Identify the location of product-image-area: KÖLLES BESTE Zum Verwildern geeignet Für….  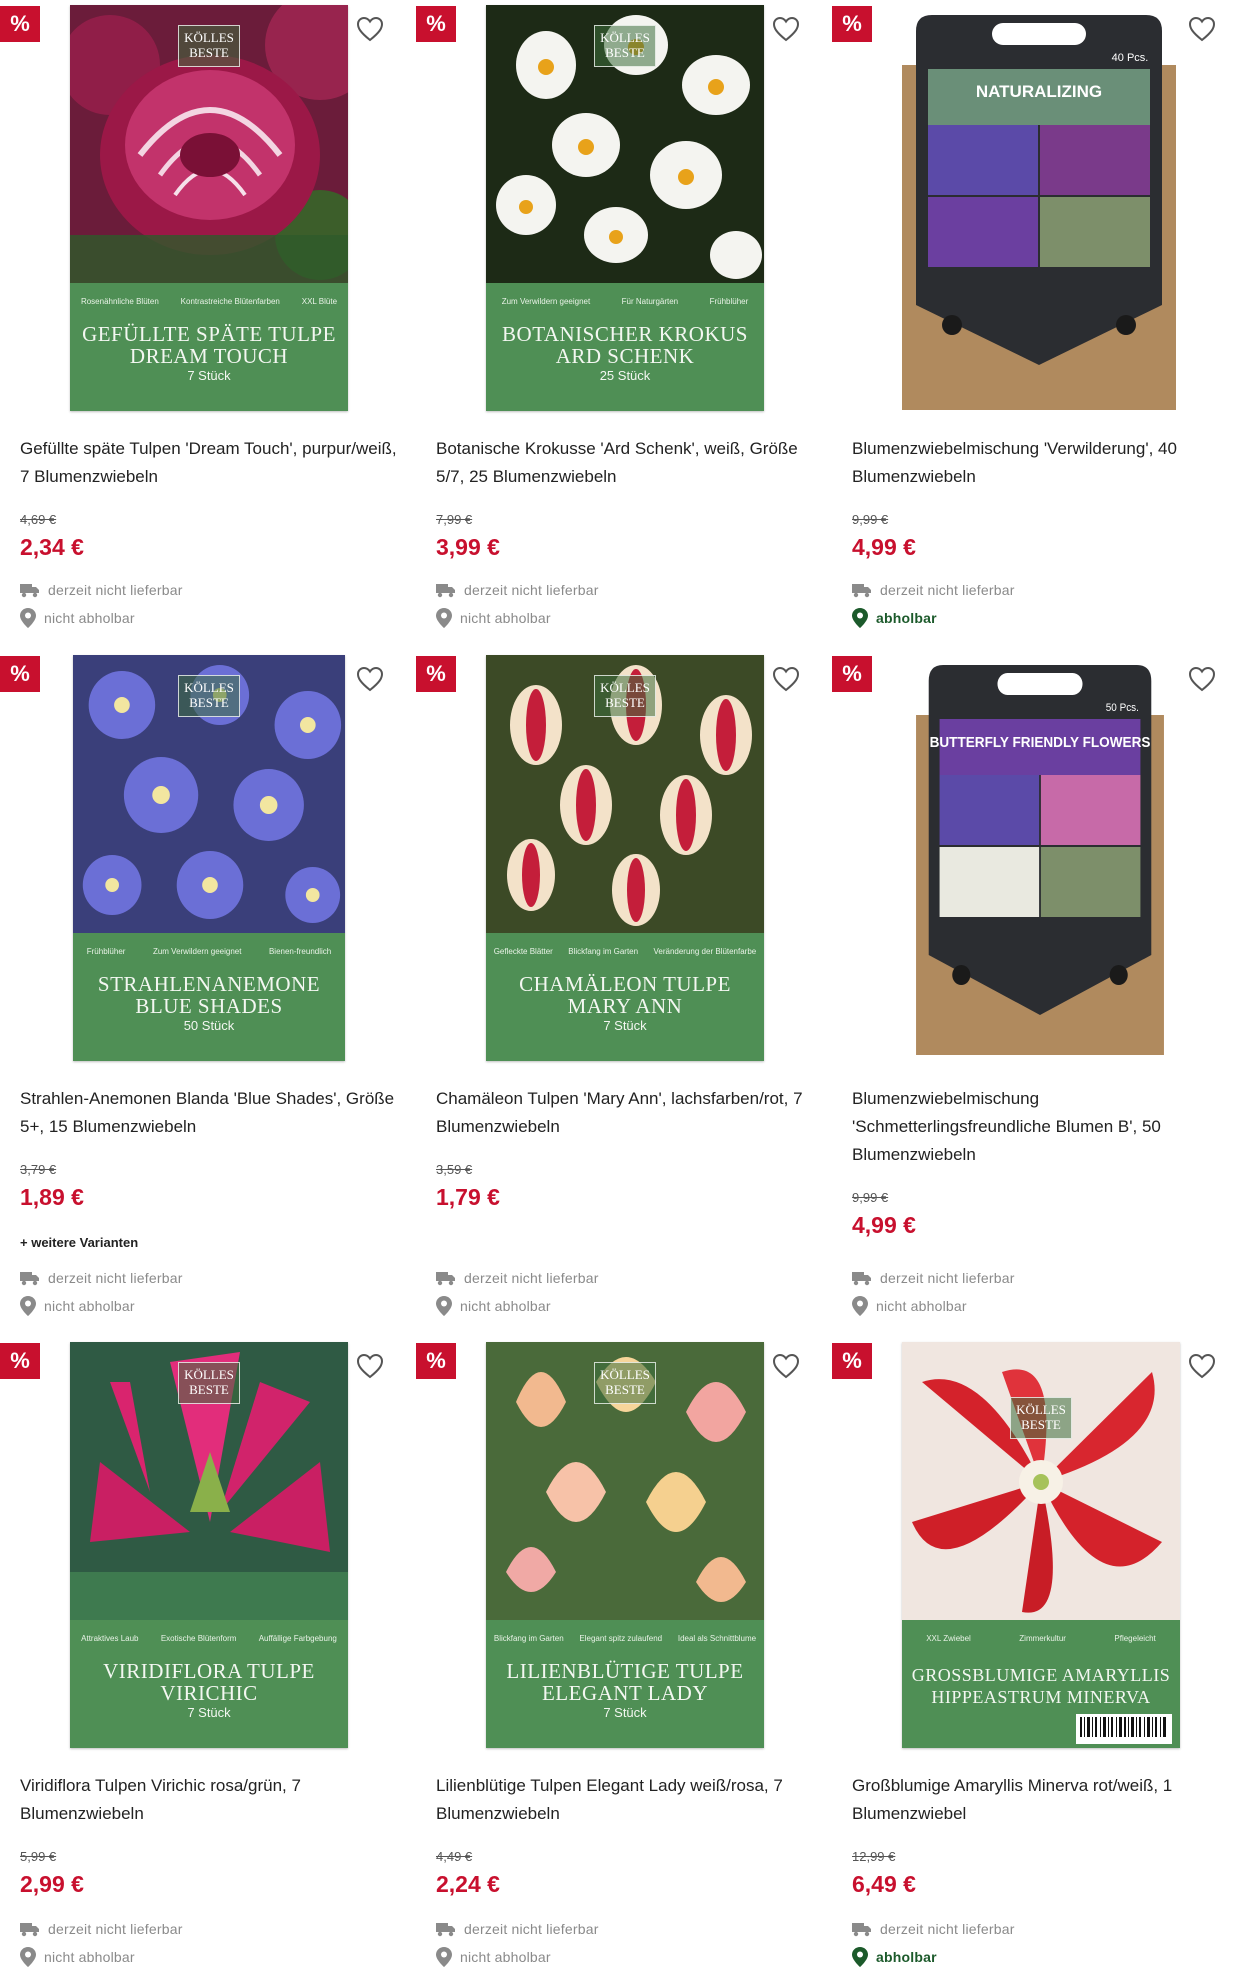
(624, 210).